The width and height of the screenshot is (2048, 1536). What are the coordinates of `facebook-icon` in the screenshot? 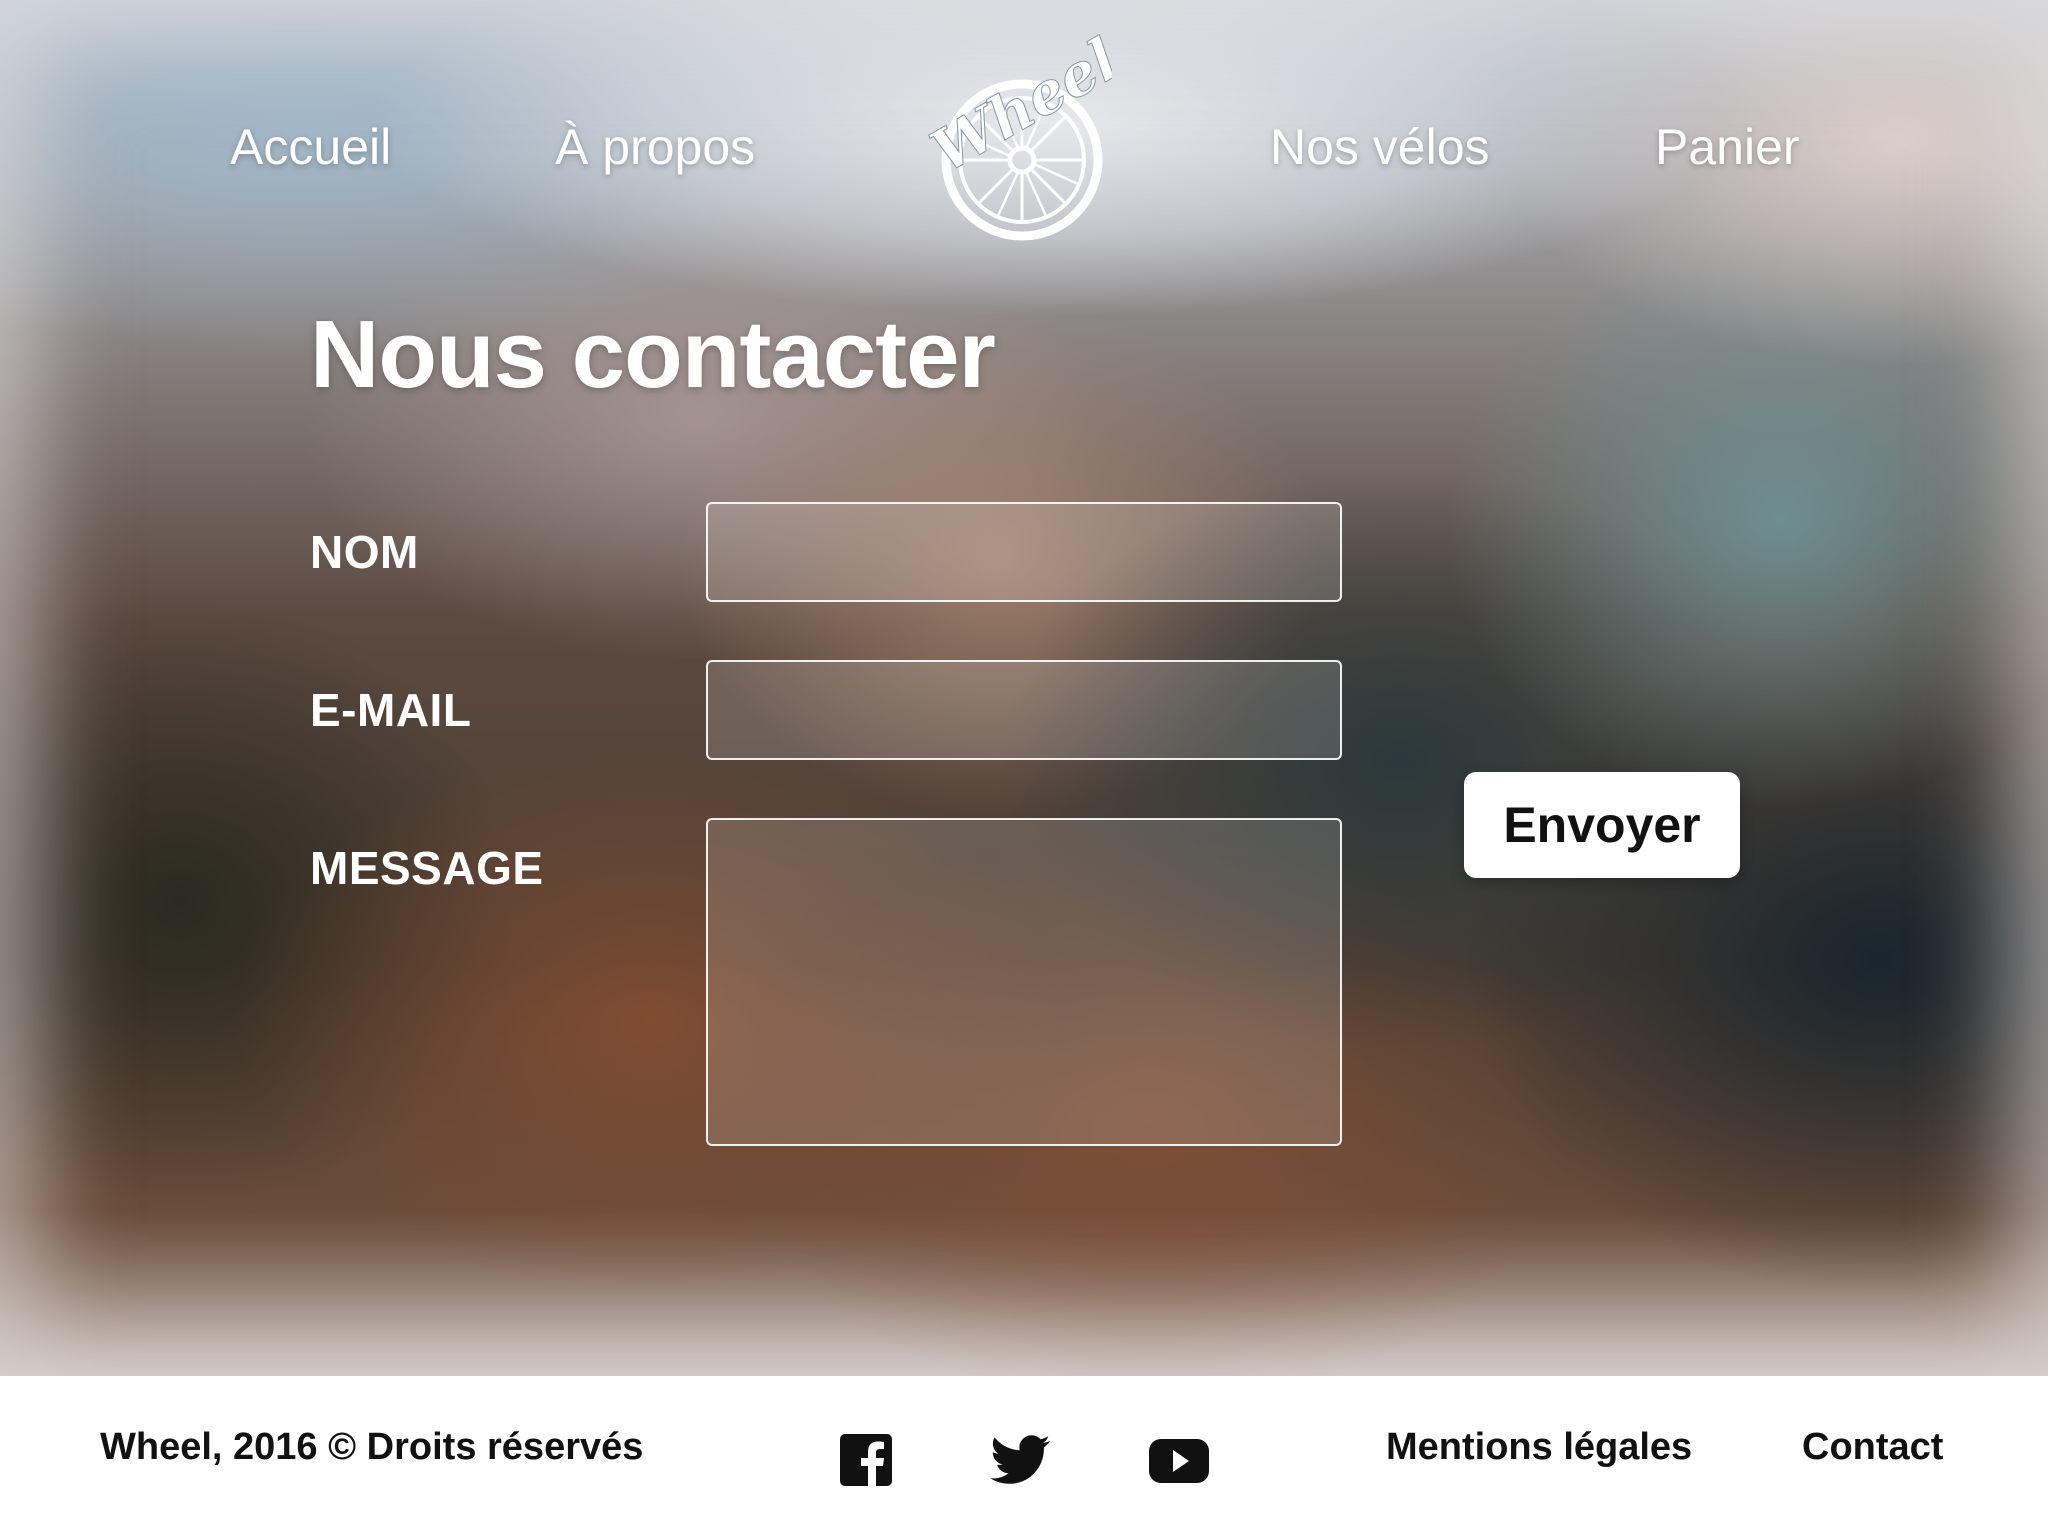 It's located at (866, 1460).